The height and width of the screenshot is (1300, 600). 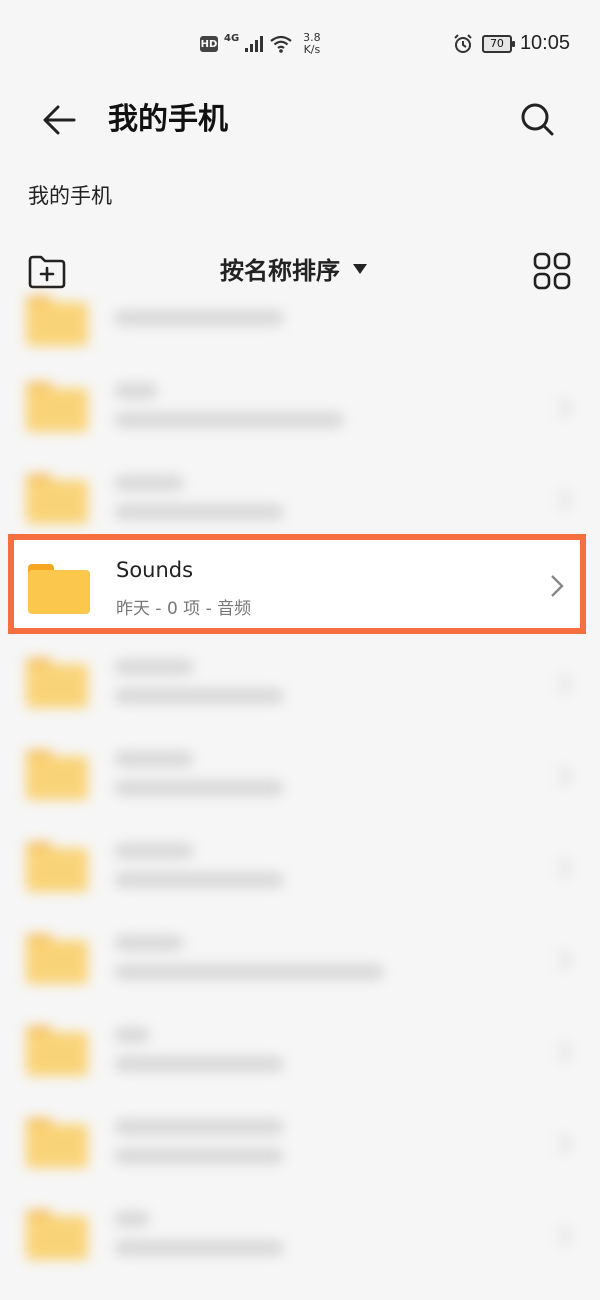 I want to click on page-title: 我的手机, so click(x=168, y=119).